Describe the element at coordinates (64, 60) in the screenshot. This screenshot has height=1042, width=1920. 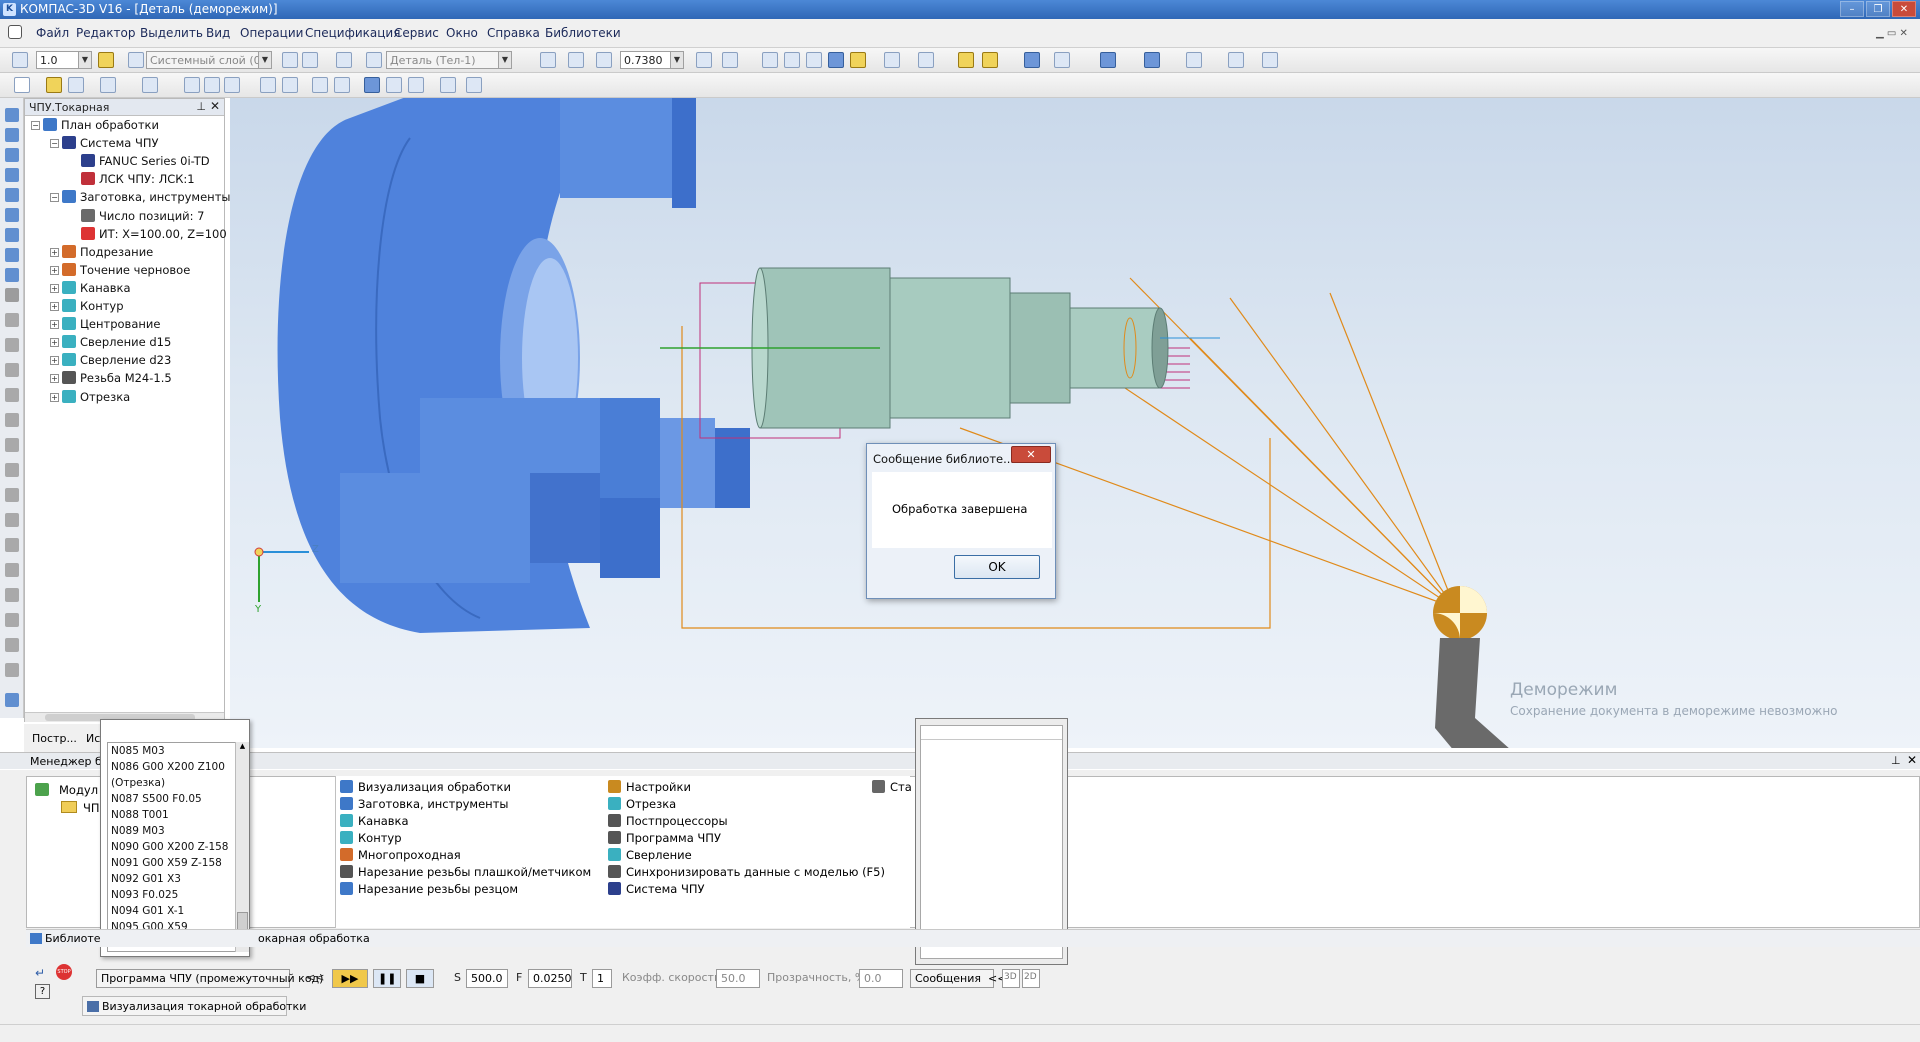
I see `step-combo: 1.0 ▼` at that location.